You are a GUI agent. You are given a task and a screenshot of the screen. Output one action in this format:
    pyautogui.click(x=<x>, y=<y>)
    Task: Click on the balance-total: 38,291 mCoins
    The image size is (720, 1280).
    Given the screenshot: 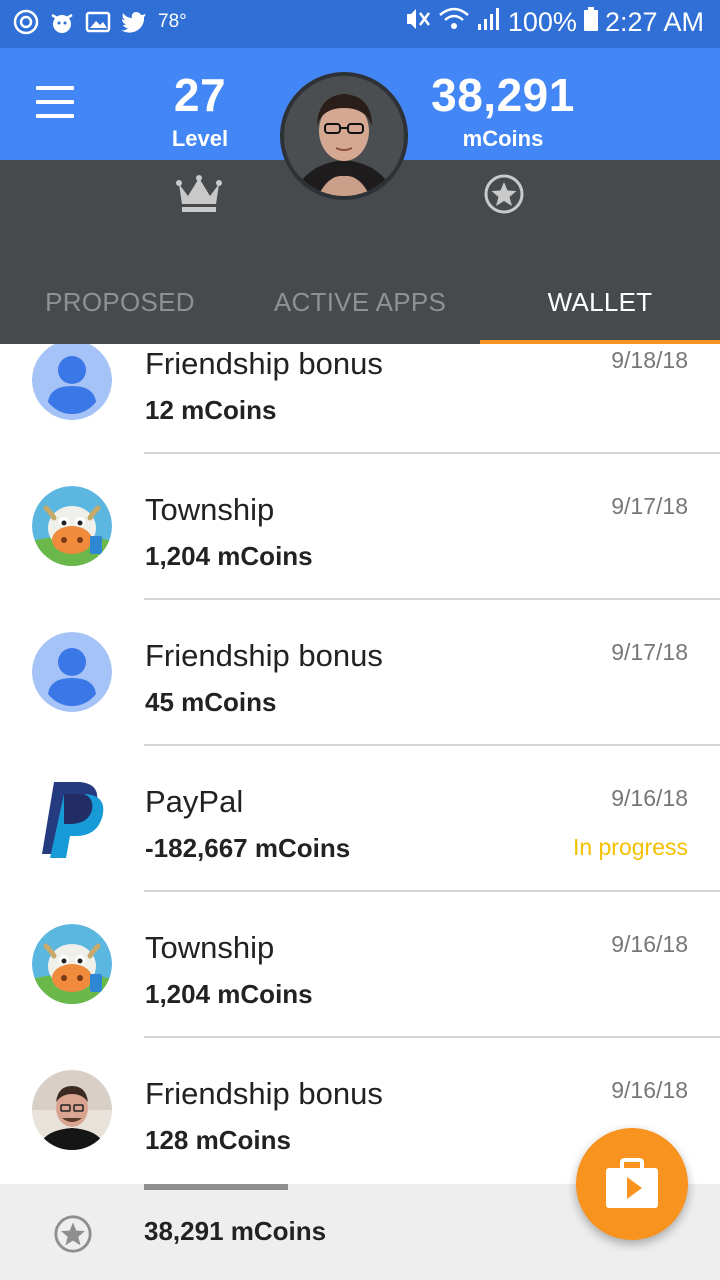 What is the action you would take?
    pyautogui.click(x=235, y=1231)
    